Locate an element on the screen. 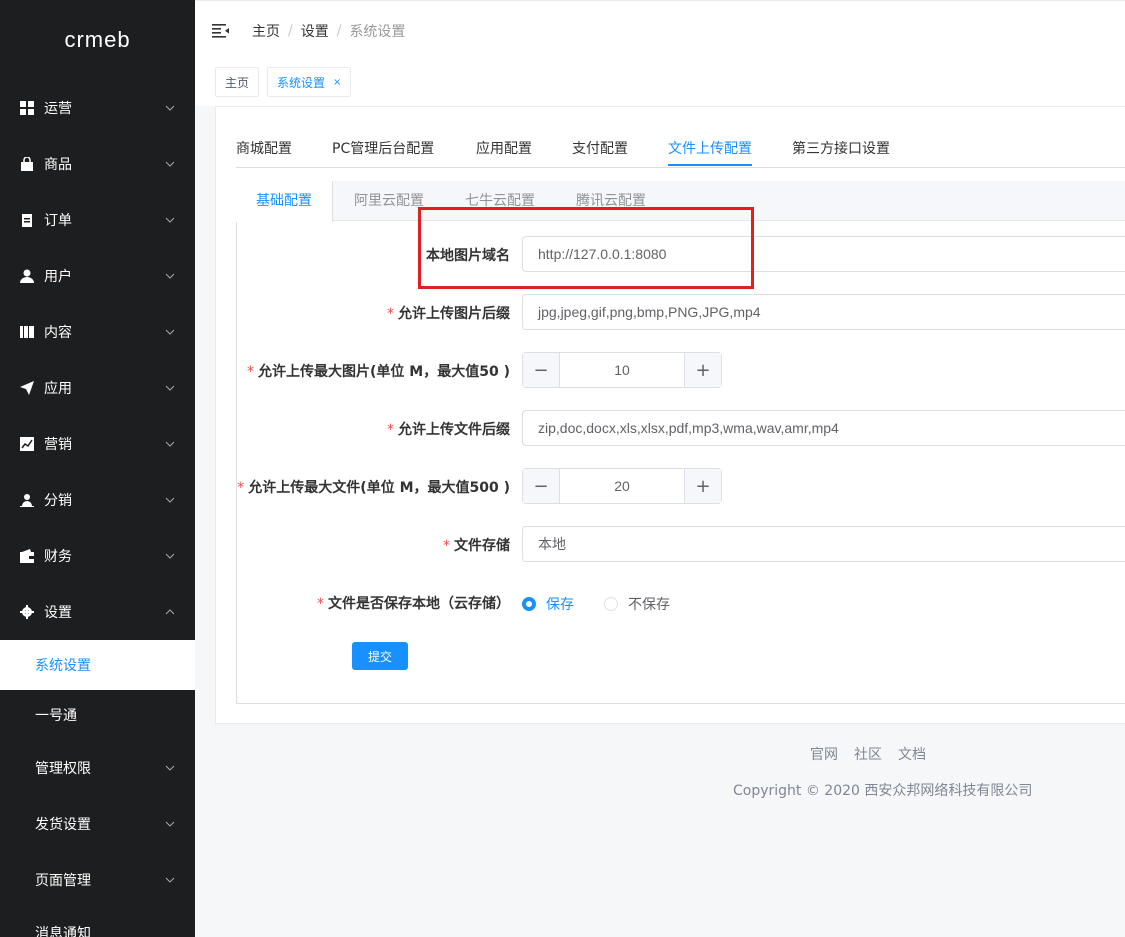 This screenshot has height=937, width=1125. book-icon is located at coordinates (27, 332).